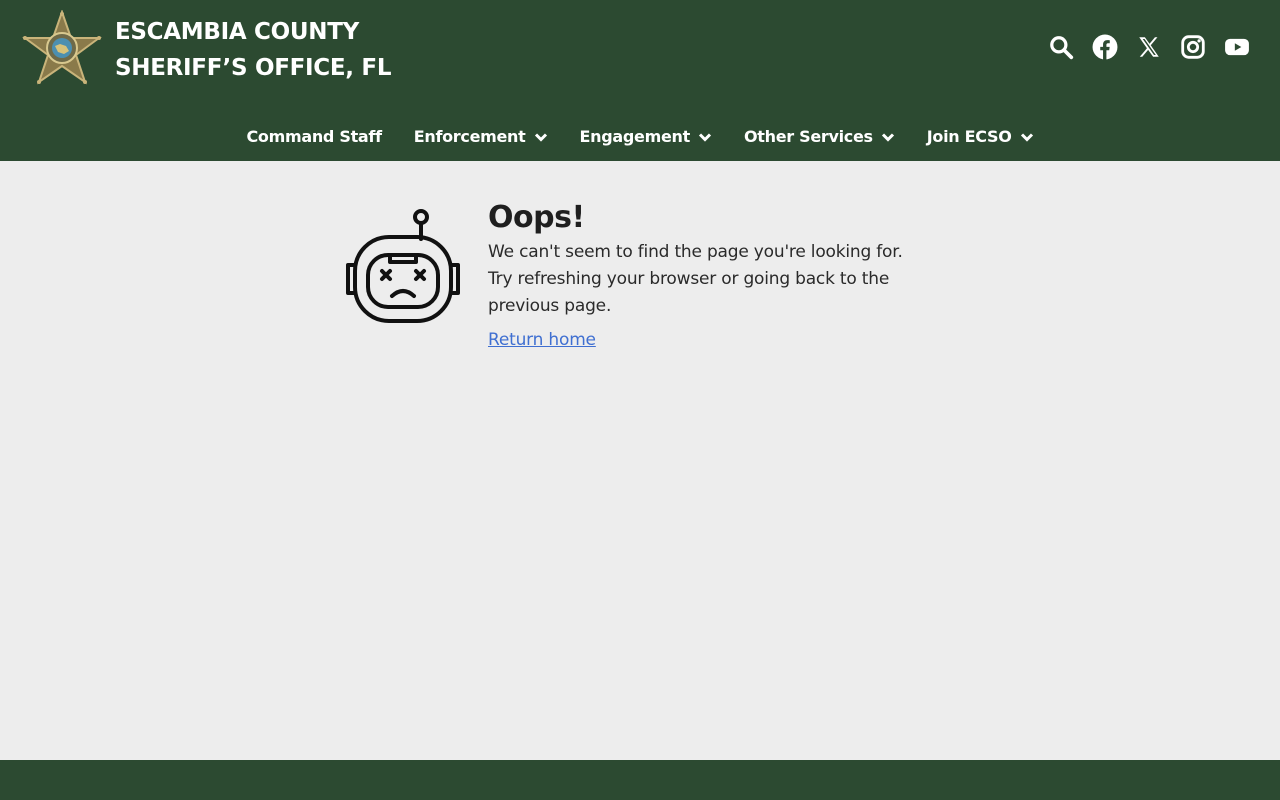 The image size is (1280, 800). Describe the element at coordinates (635, 136) in the screenshot. I see `nav-item-label: Engagement` at that location.